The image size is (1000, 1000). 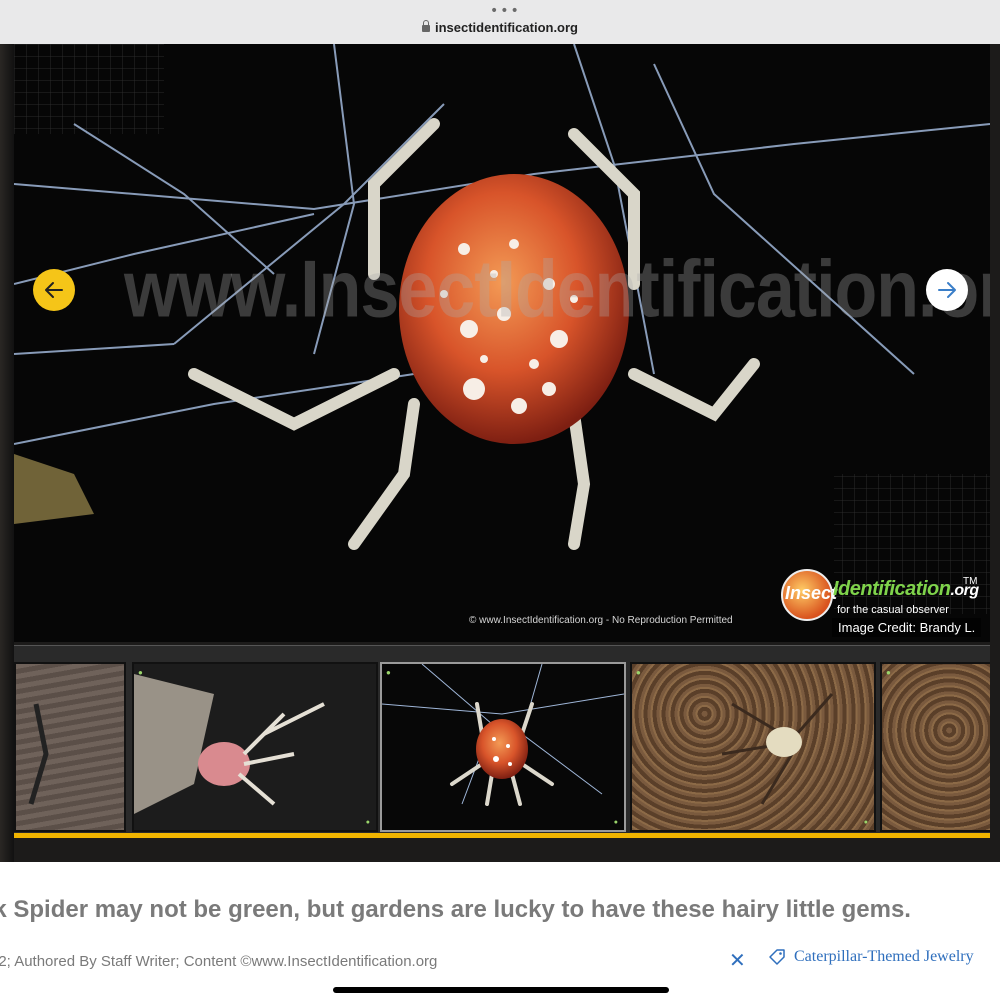 I want to click on previous-image-button, so click(x=54, y=290).